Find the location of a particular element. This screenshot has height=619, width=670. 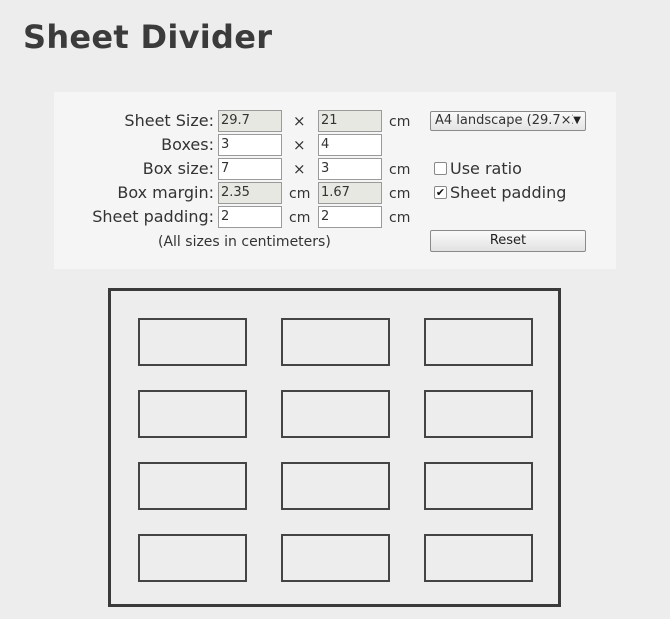

sheet-padding-y-field: 2 is located at coordinates (350, 217).